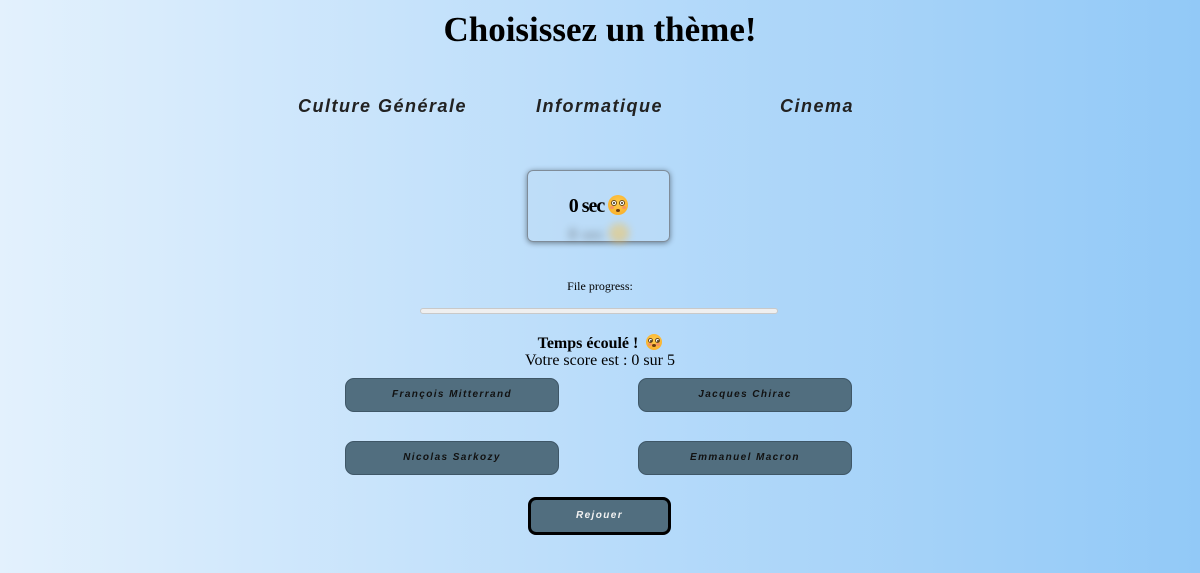 This screenshot has width=1200, height=573. I want to click on theme-culture-generale: Culture Générale, so click(382, 106).